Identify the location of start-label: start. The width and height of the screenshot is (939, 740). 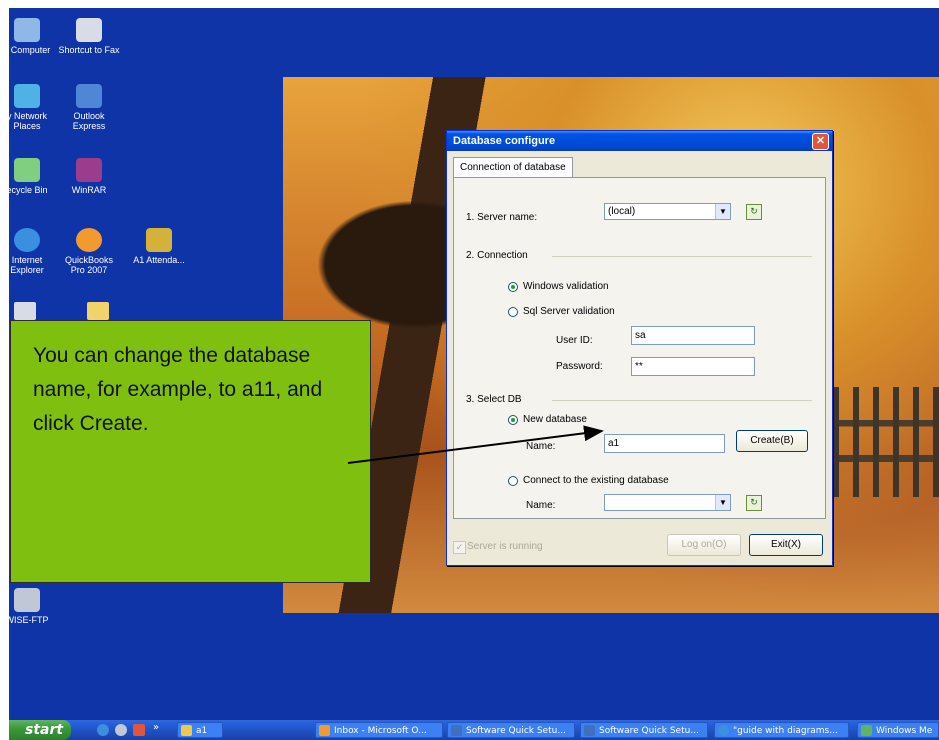
(44, 730).